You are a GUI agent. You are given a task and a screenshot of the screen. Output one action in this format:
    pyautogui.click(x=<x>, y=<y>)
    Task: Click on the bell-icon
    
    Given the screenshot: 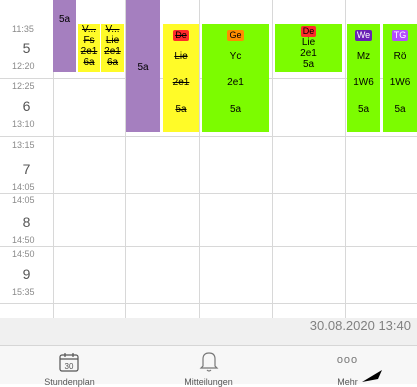 What is the action you would take?
    pyautogui.click(x=209, y=362)
    